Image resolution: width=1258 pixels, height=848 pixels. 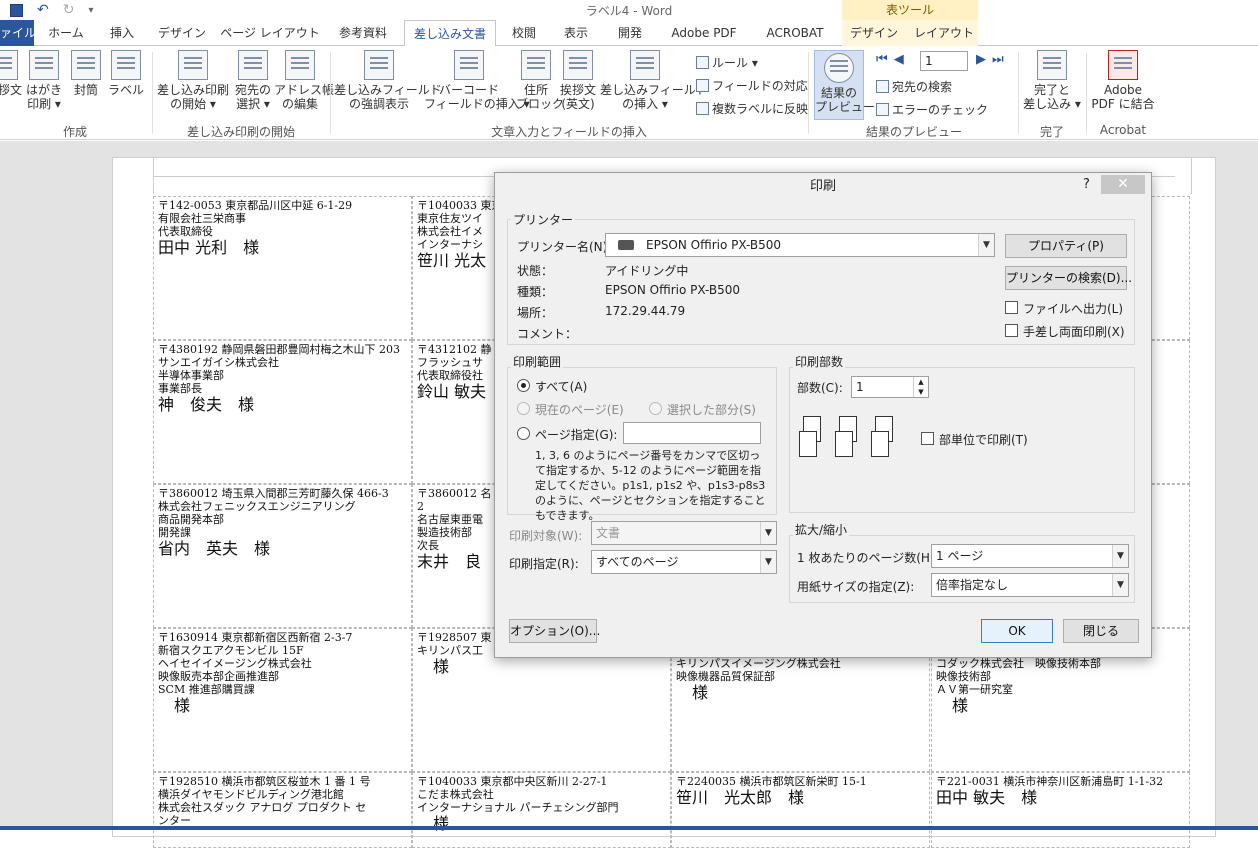 I want to click on preview-results-button: 結果の プレビュー, so click(x=844, y=85).